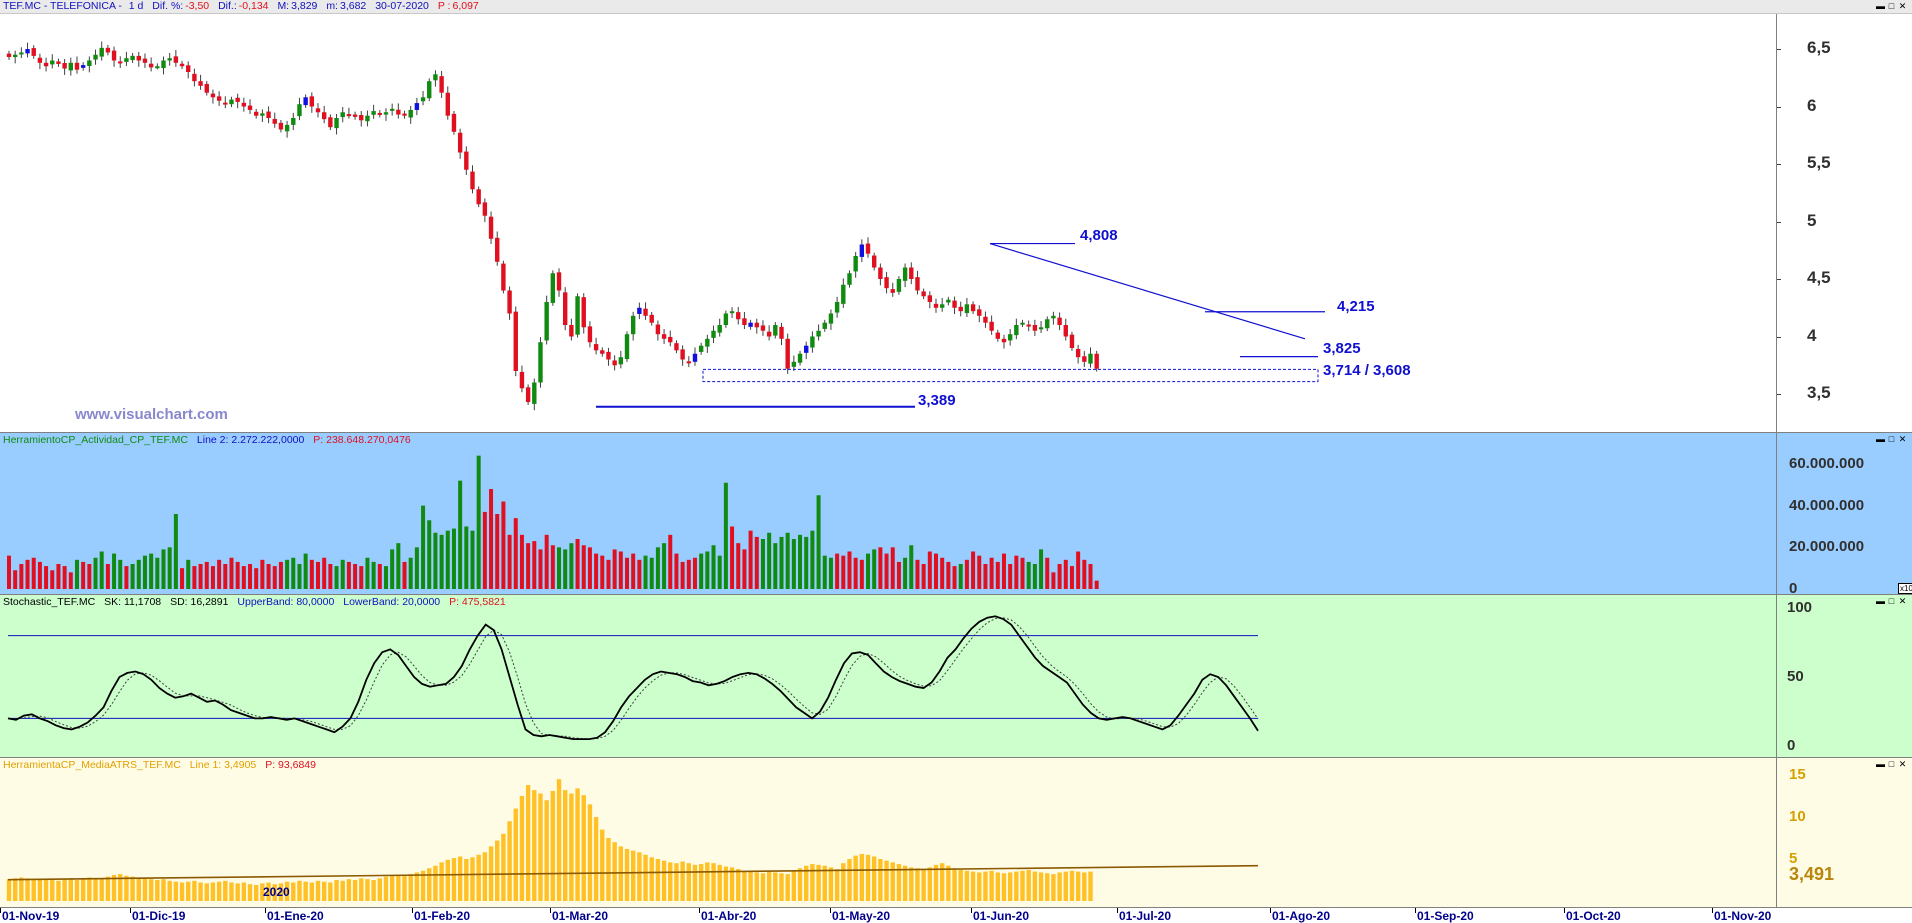 The image size is (1912, 923). What do you see at coordinates (1301, 916) in the screenshot?
I see `date-axis-label: 01-Ago-20` at bounding box center [1301, 916].